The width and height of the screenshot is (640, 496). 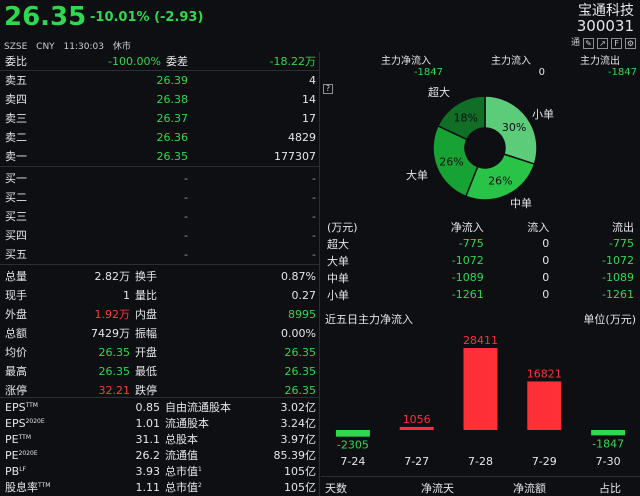 I want to click on bid-row: 买四 - -, so click(x=160, y=235).